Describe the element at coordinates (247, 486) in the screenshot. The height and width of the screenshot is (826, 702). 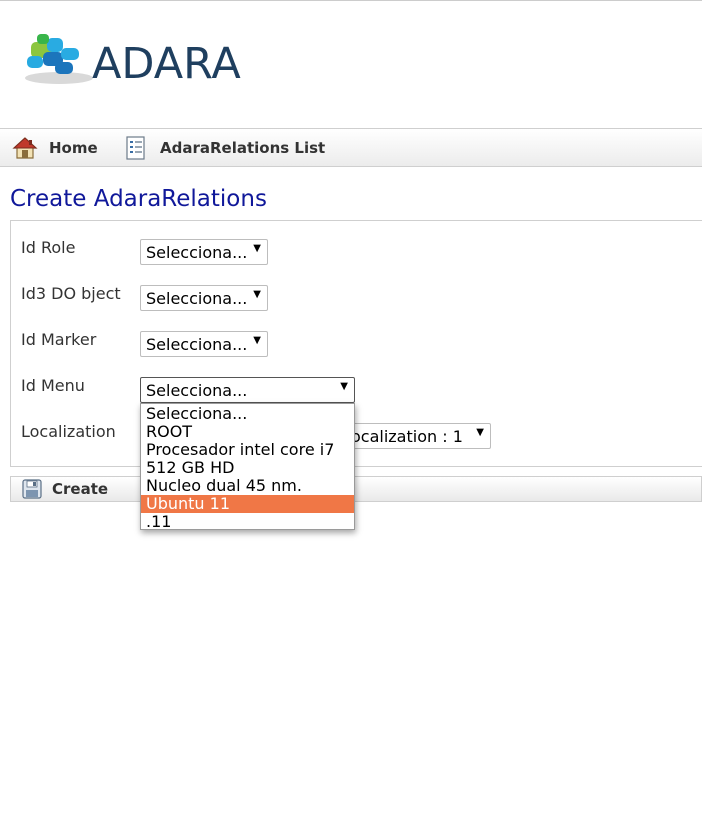
I see `option-nucleo-dual: Nucleo dual 45 nm.` at that location.